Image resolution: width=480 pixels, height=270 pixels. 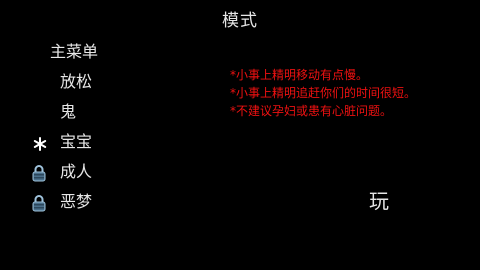 I want to click on warning-line: *不建议孕妇或患有心脏问题。, so click(x=311, y=111).